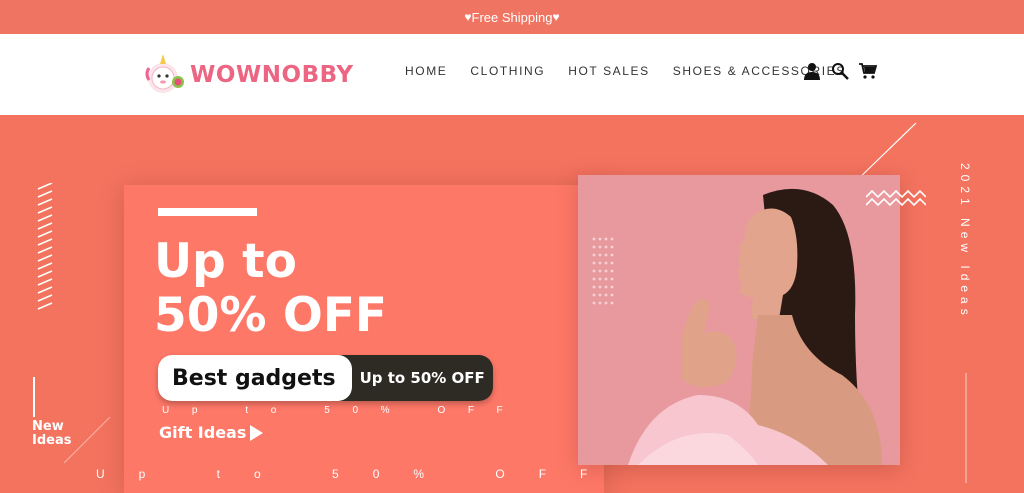 The image size is (1024, 493). Describe the element at coordinates (359, 474) in the screenshot. I see `bottom-spaced-tagline: Up to 50% OFF` at that location.